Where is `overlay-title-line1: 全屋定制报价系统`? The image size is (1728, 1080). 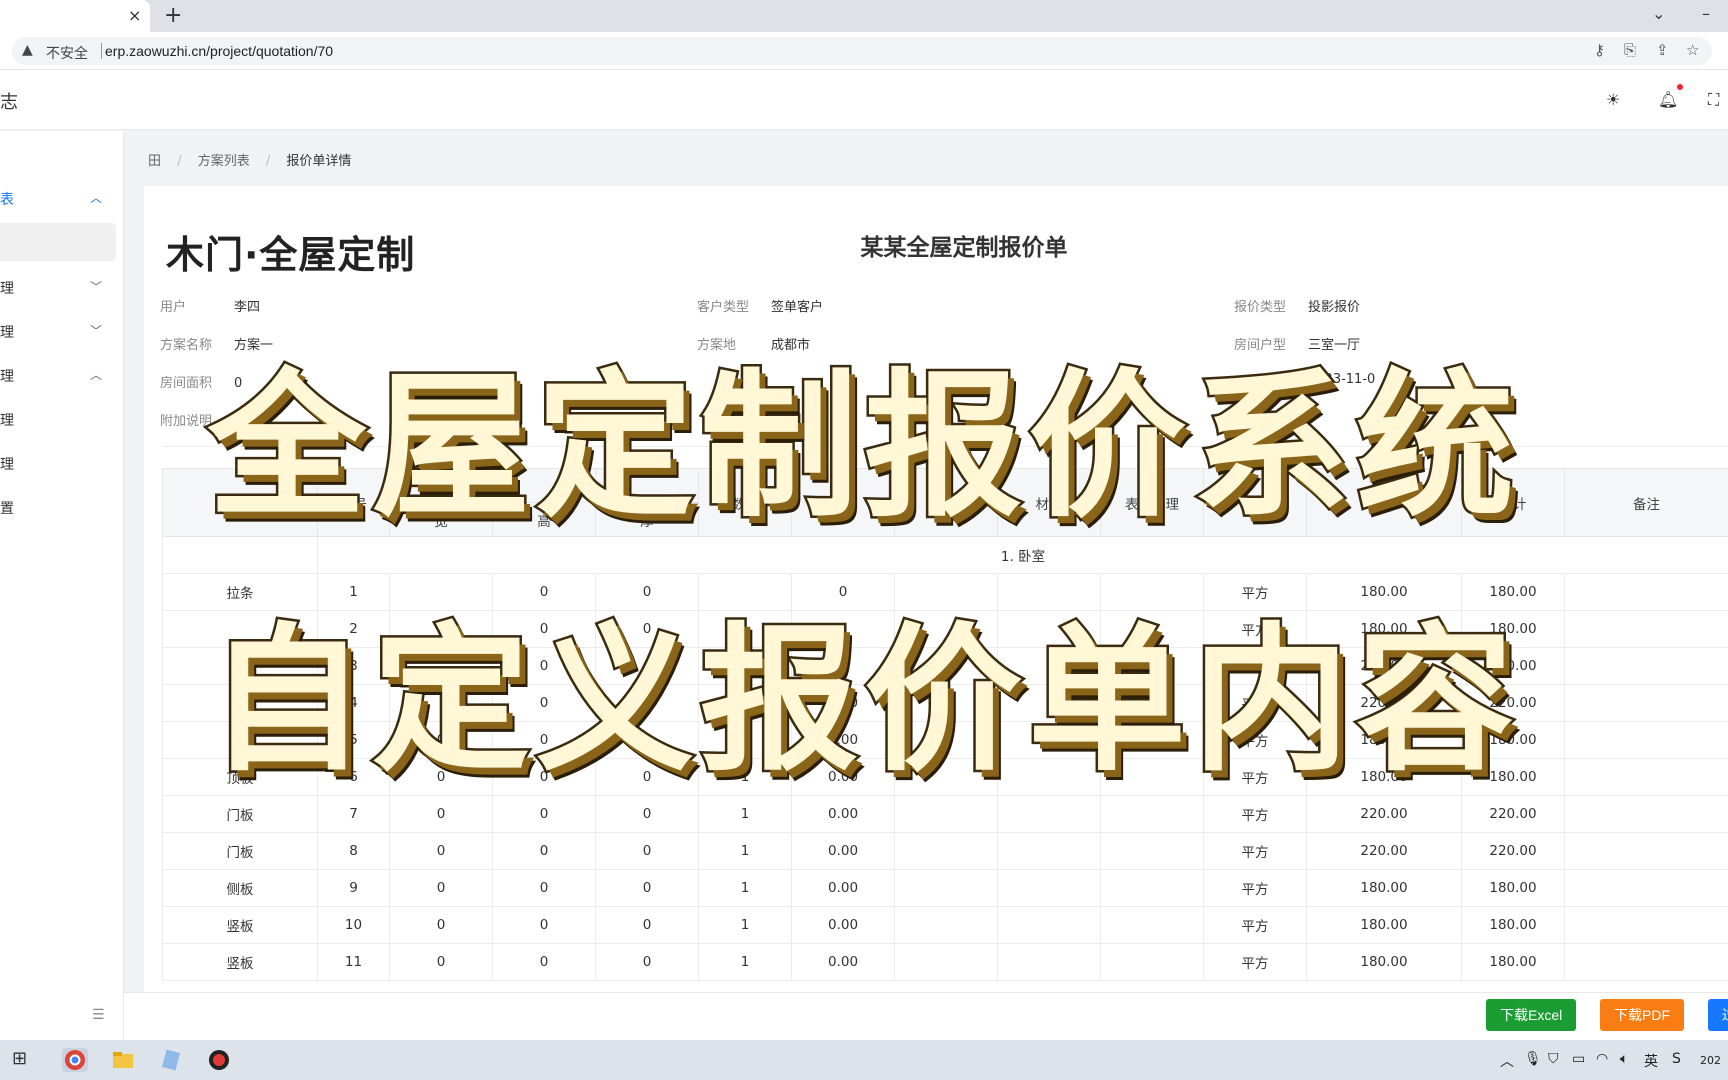
overlay-title-line1: 全屋定制报价系统 is located at coordinates (863, 447).